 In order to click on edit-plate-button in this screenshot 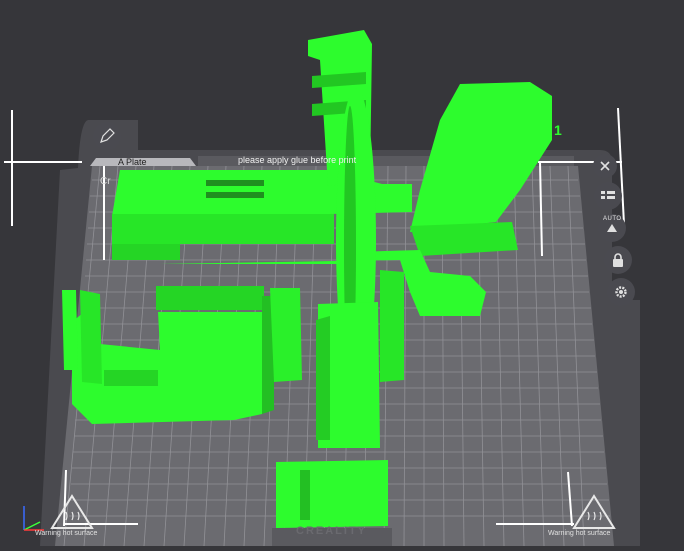, I will do `click(107, 136)`.